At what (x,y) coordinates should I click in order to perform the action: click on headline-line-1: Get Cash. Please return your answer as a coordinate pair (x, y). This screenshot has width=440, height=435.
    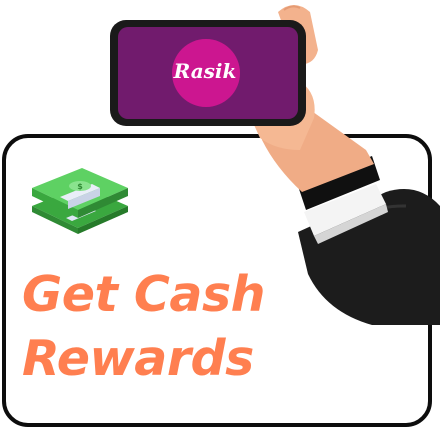
    Looking at the image, I should click on (144, 294).